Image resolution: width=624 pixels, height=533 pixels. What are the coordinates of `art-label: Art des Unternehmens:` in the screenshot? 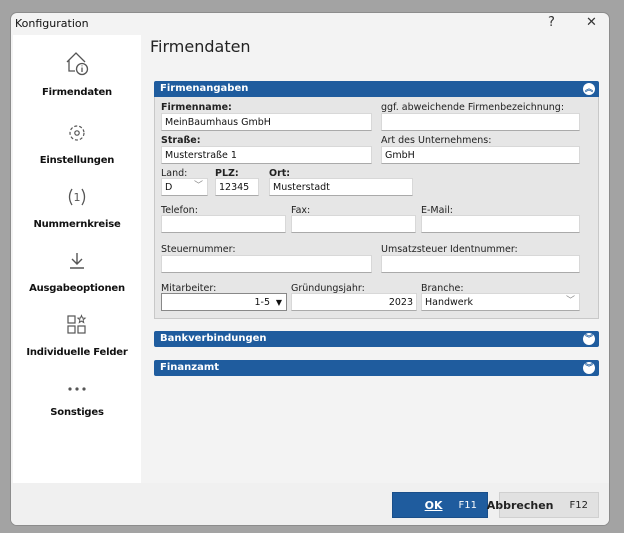 It's located at (436, 140).